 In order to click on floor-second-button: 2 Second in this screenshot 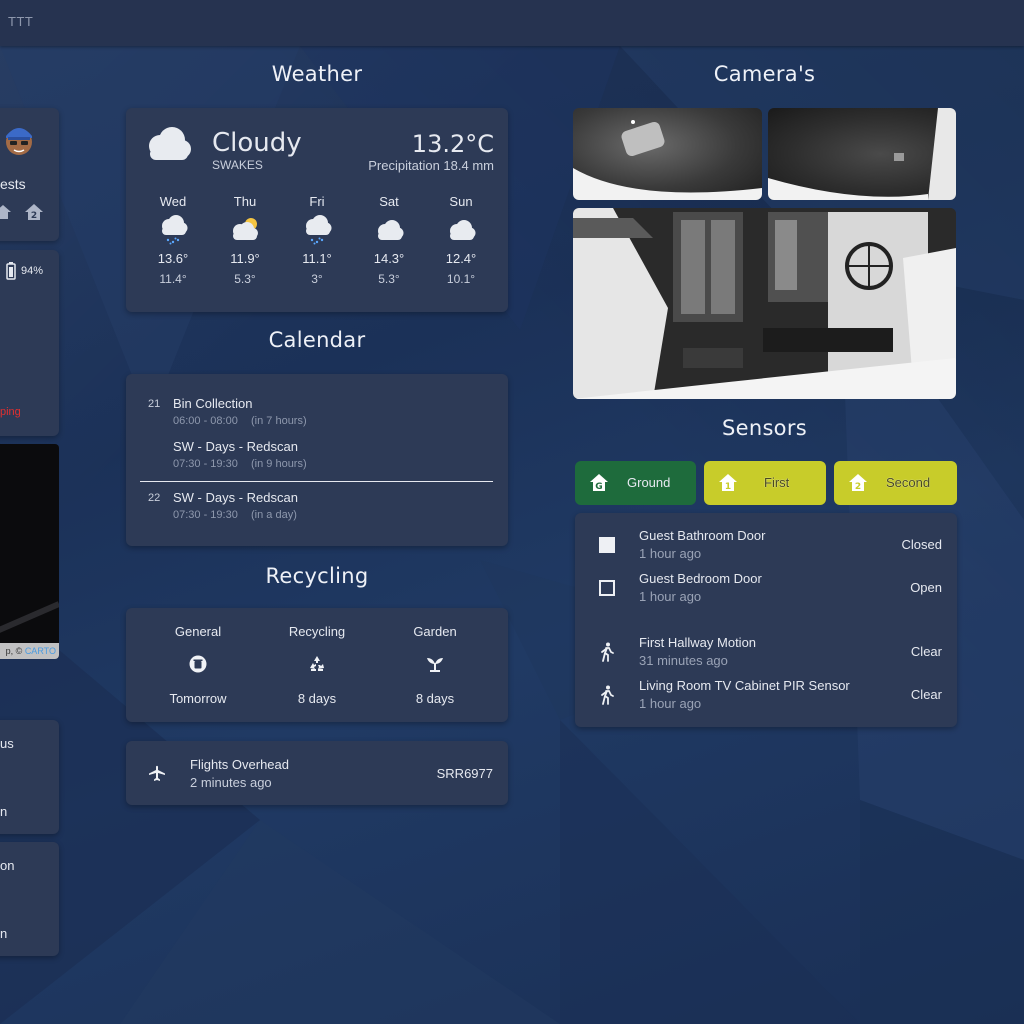, I will do `click(895, 483)`.